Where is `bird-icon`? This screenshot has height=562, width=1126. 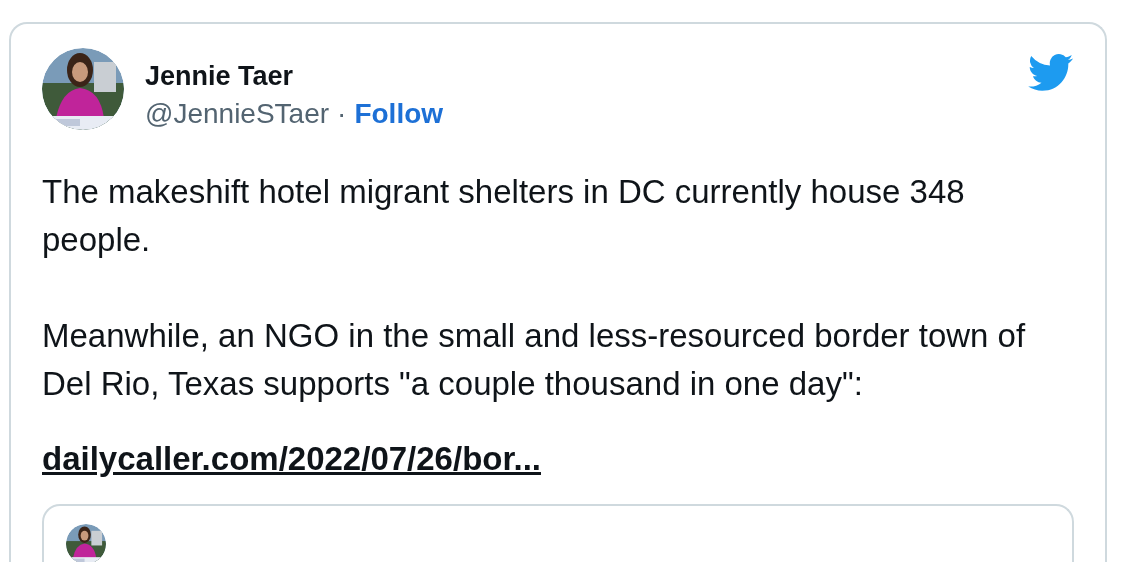
bird-icon is located at coordinates (1051, 73).